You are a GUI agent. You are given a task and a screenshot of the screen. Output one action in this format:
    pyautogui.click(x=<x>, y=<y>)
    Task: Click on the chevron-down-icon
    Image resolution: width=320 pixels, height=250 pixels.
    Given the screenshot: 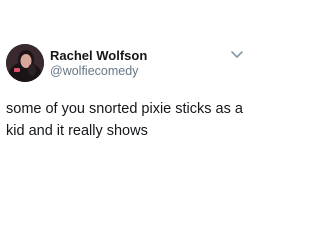 What is the action you would take?
    pyautogui.click(x=237, y=54)
    